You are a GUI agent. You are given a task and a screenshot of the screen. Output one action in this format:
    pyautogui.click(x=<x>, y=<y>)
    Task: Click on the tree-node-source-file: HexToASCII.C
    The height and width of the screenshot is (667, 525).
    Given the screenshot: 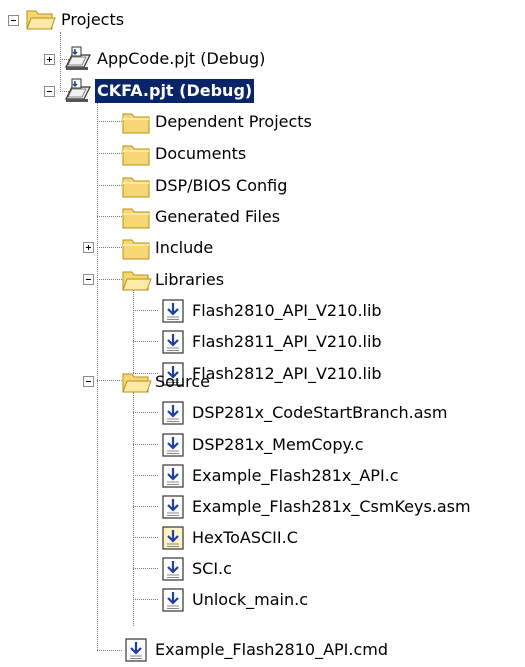 What is the action you would take?
    pyautogui.click(x=262, y=538)
    